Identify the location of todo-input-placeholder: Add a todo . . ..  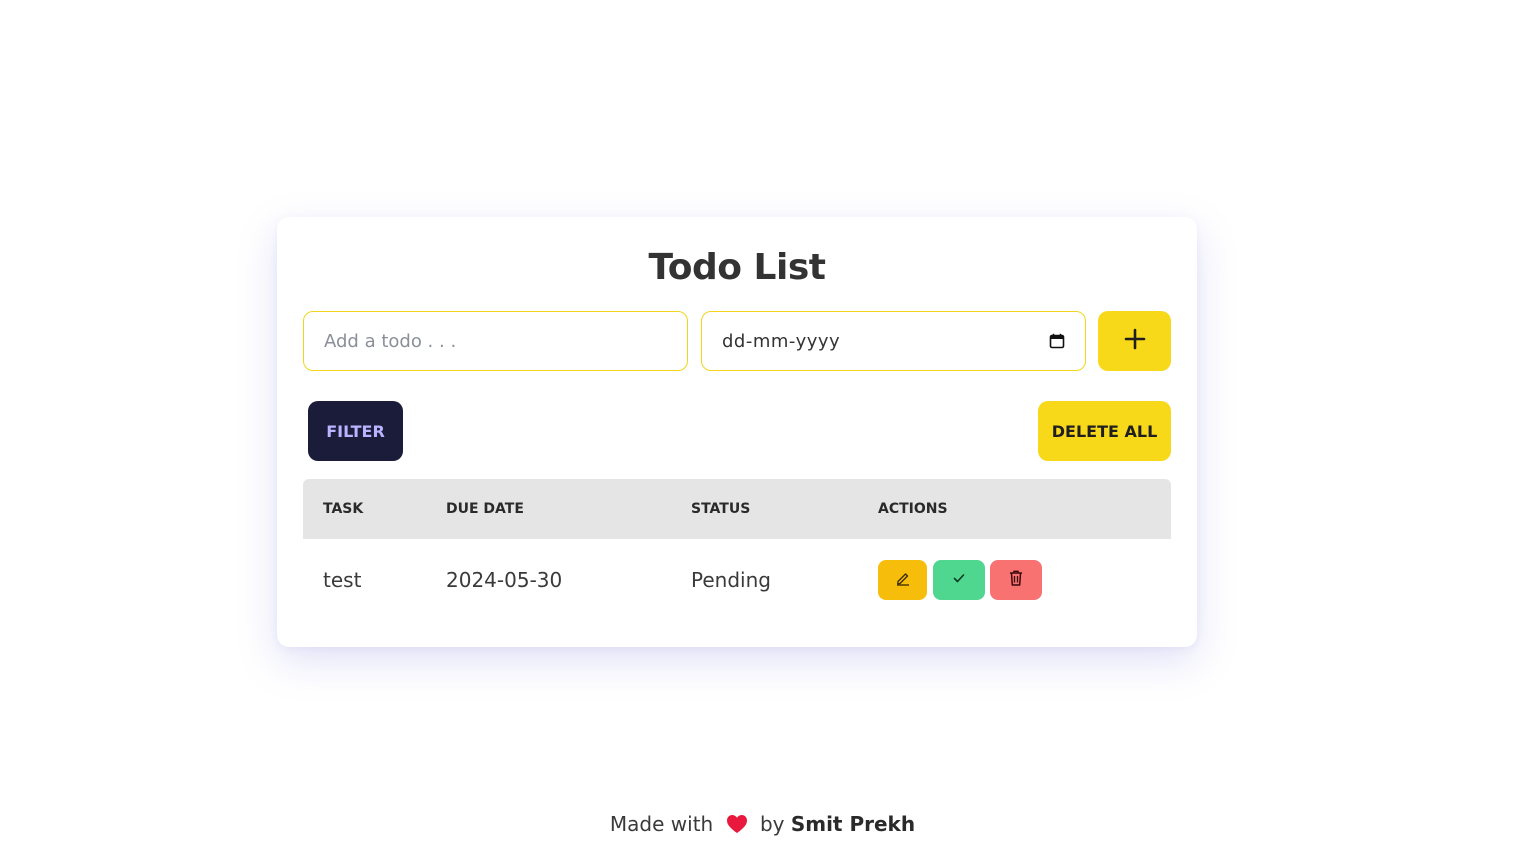
(390, 341).